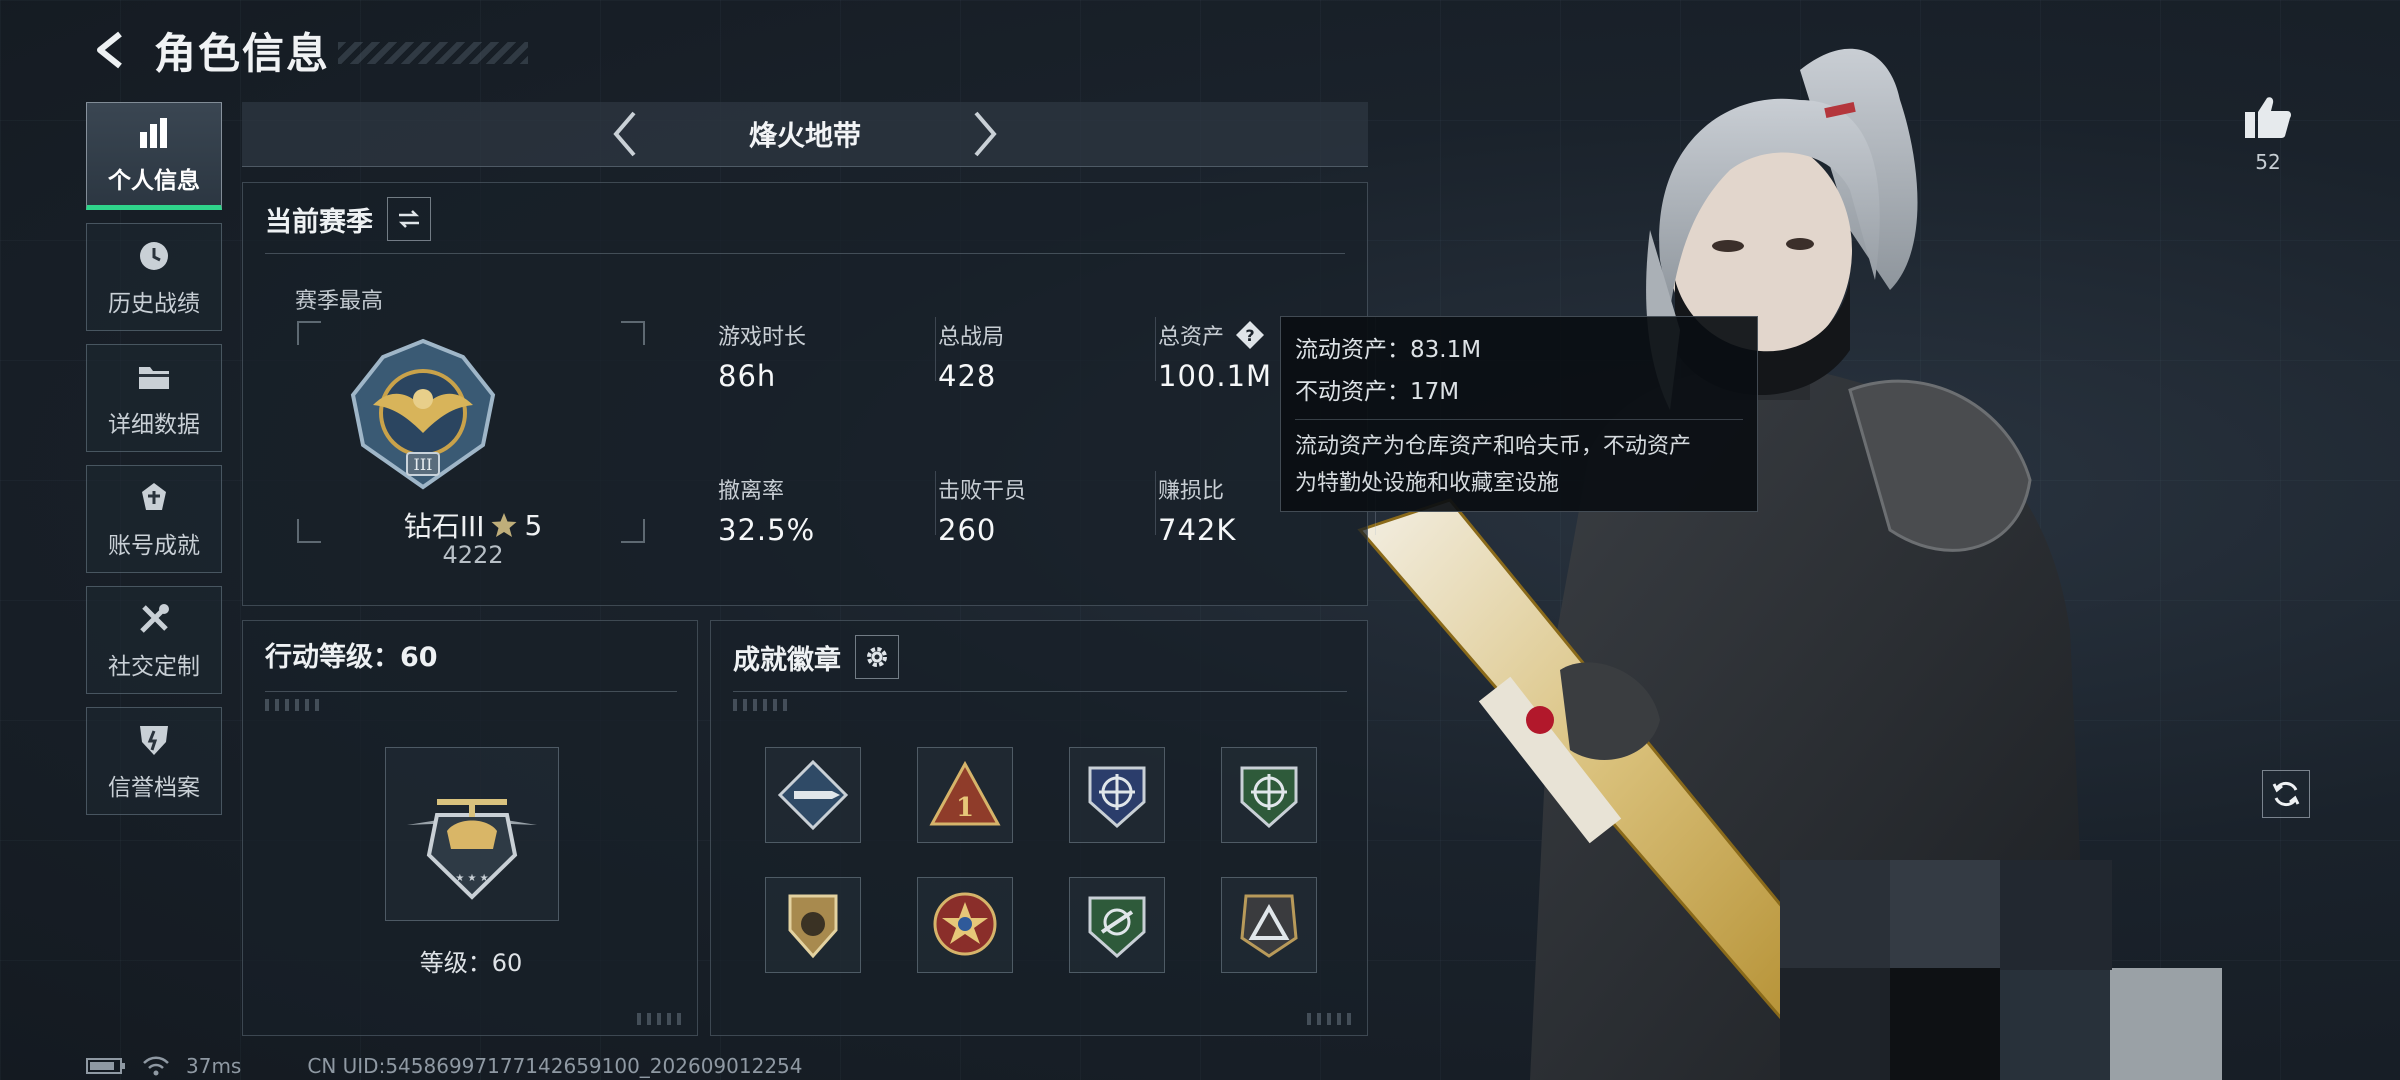  What do you see at coordinates (1038, 356) in the screenshot?
I see `stat-total-matches: 总战局 428` at bounding box center [1038, 356].